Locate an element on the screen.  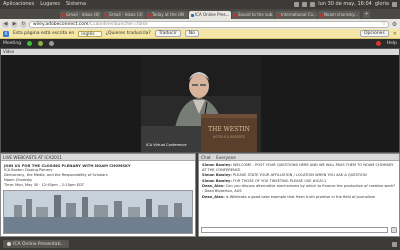
record-icon is located at coordinates (378, 43).